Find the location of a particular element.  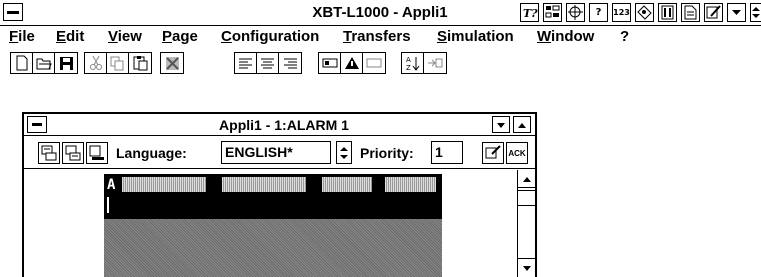

alarm-icon is located at coordinates (352, 63).